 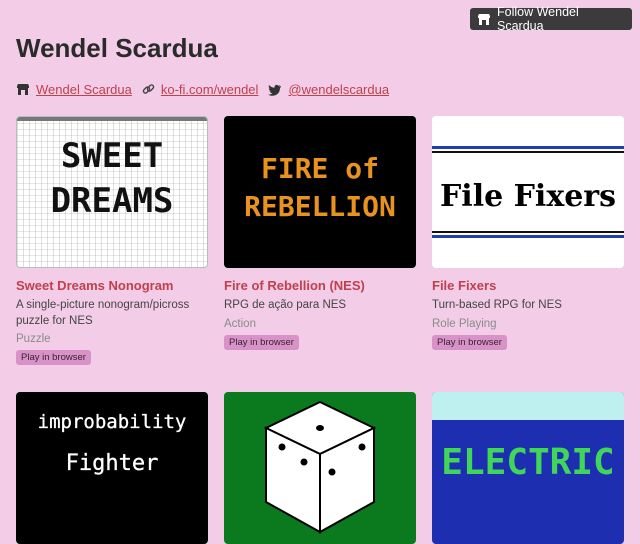 I want to click on game-genre: Action, so click(x=240, y=323).